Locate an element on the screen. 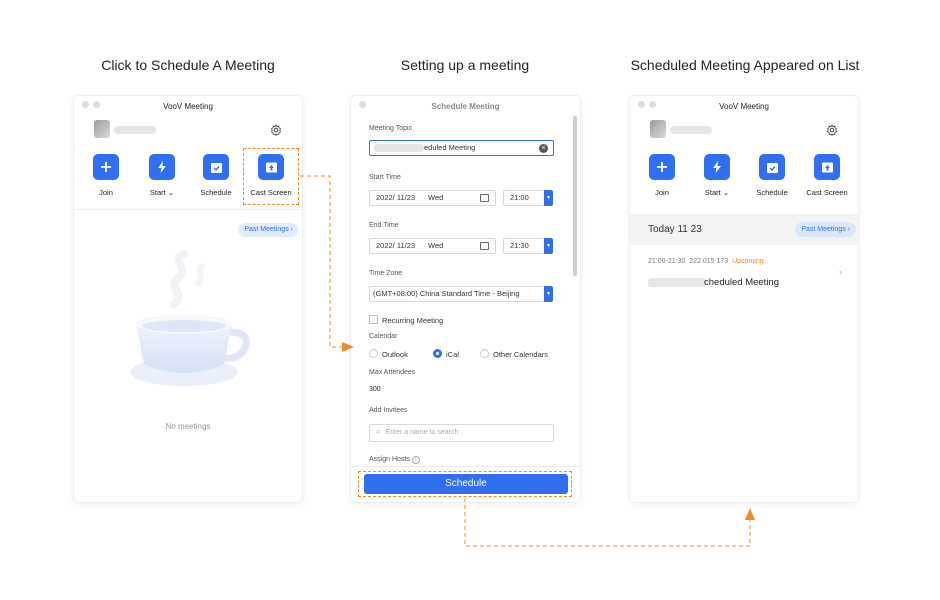  cast-screen-label: Cast Screen is located at coordinates (827, 192).